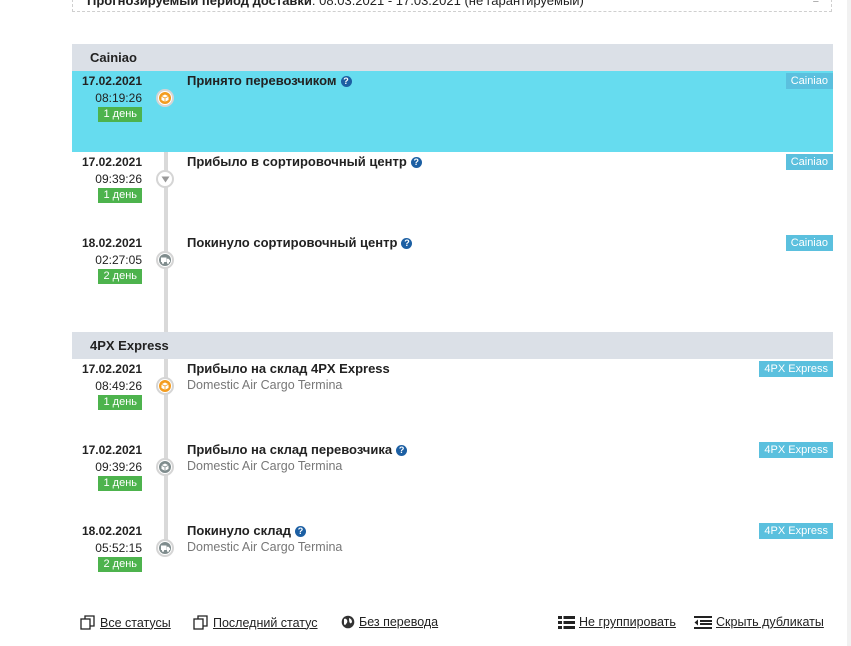 The width and height of the screenshot is (851, 646). I want to click on no-grouping-label: Не группировать, so click(627, 622).